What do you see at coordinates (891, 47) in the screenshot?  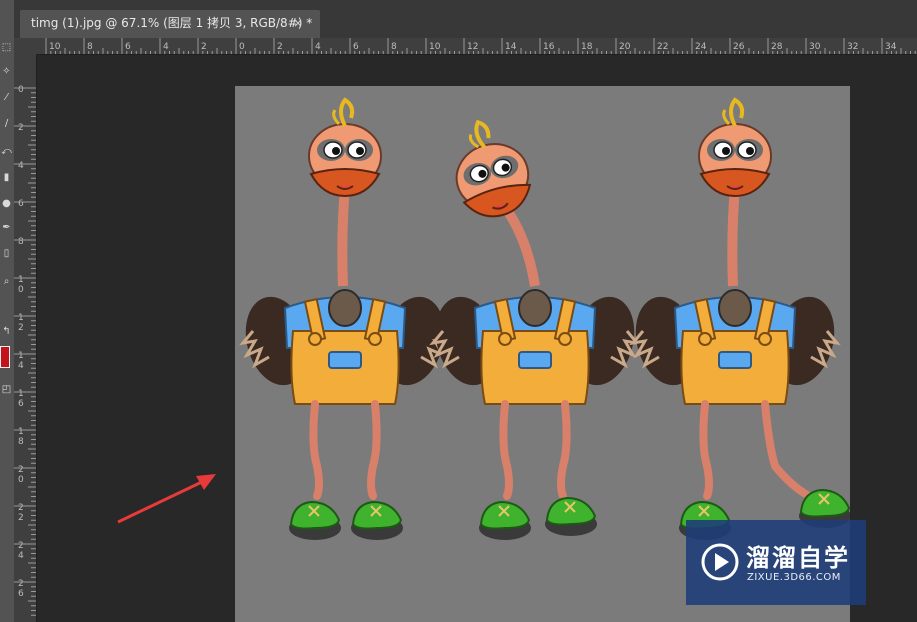 I see `ruler-h-label: 34` at bounding box center [891, 47].